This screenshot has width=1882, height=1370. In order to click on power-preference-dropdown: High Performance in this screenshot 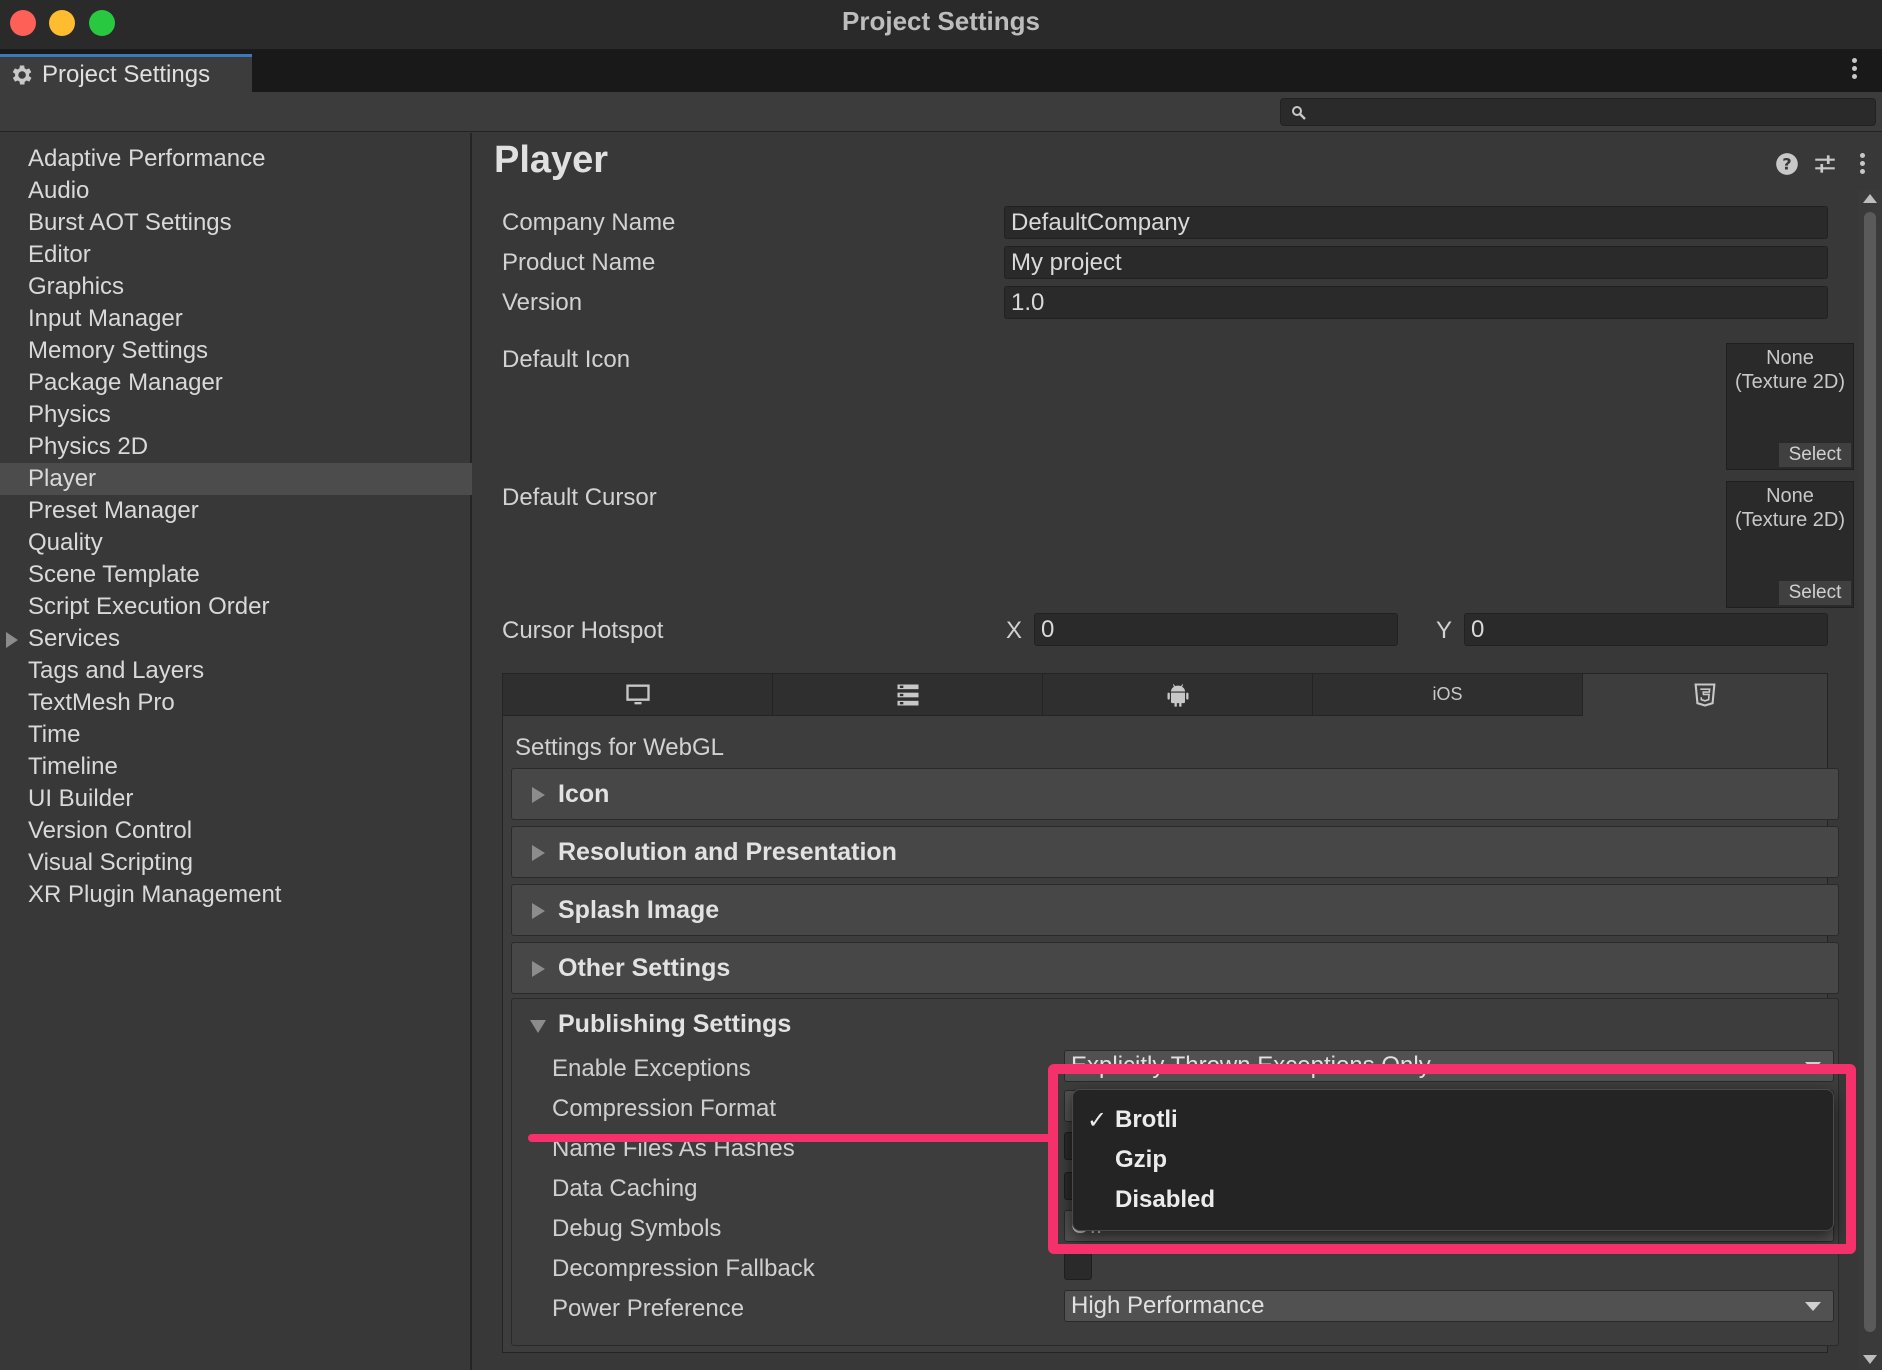, I will do `click(1449, 1306)`.